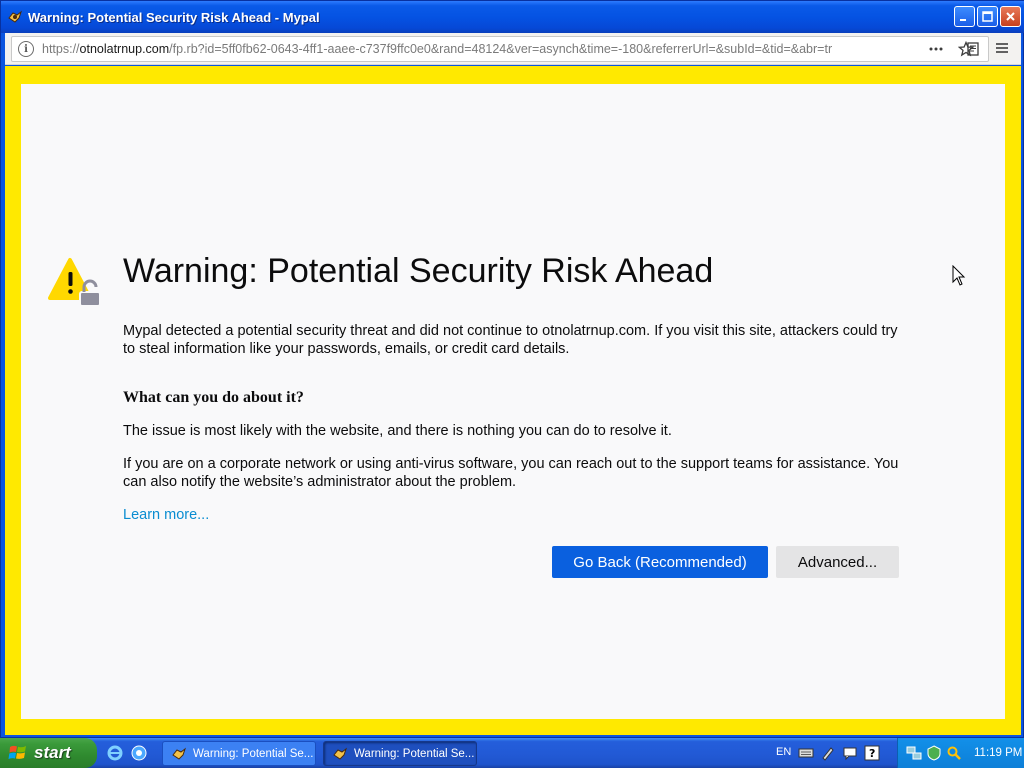  I want to click on help-icon: ?, so click(872, 753).